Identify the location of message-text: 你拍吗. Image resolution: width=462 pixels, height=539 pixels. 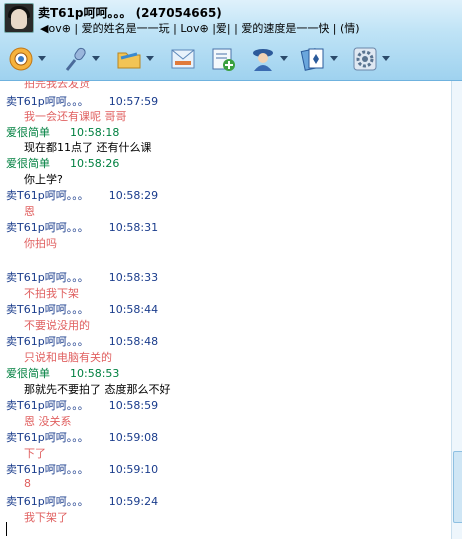
(40, 243).